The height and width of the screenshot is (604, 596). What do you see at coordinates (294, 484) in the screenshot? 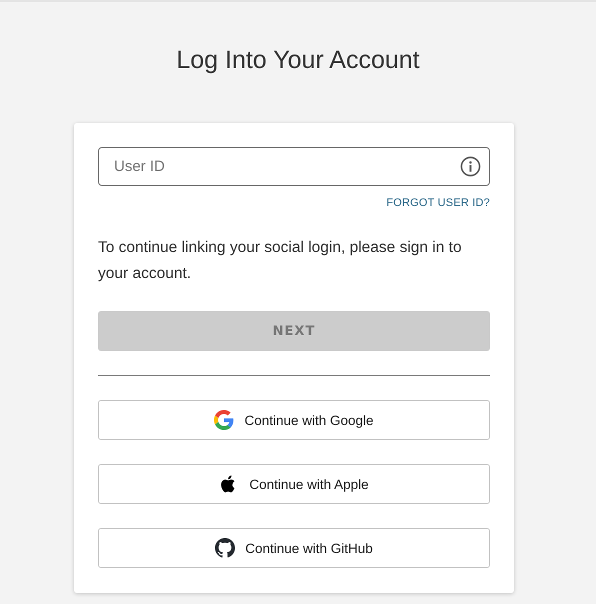
I see `social-login-button: Continue with Apple` at bounding box center [294, 484].